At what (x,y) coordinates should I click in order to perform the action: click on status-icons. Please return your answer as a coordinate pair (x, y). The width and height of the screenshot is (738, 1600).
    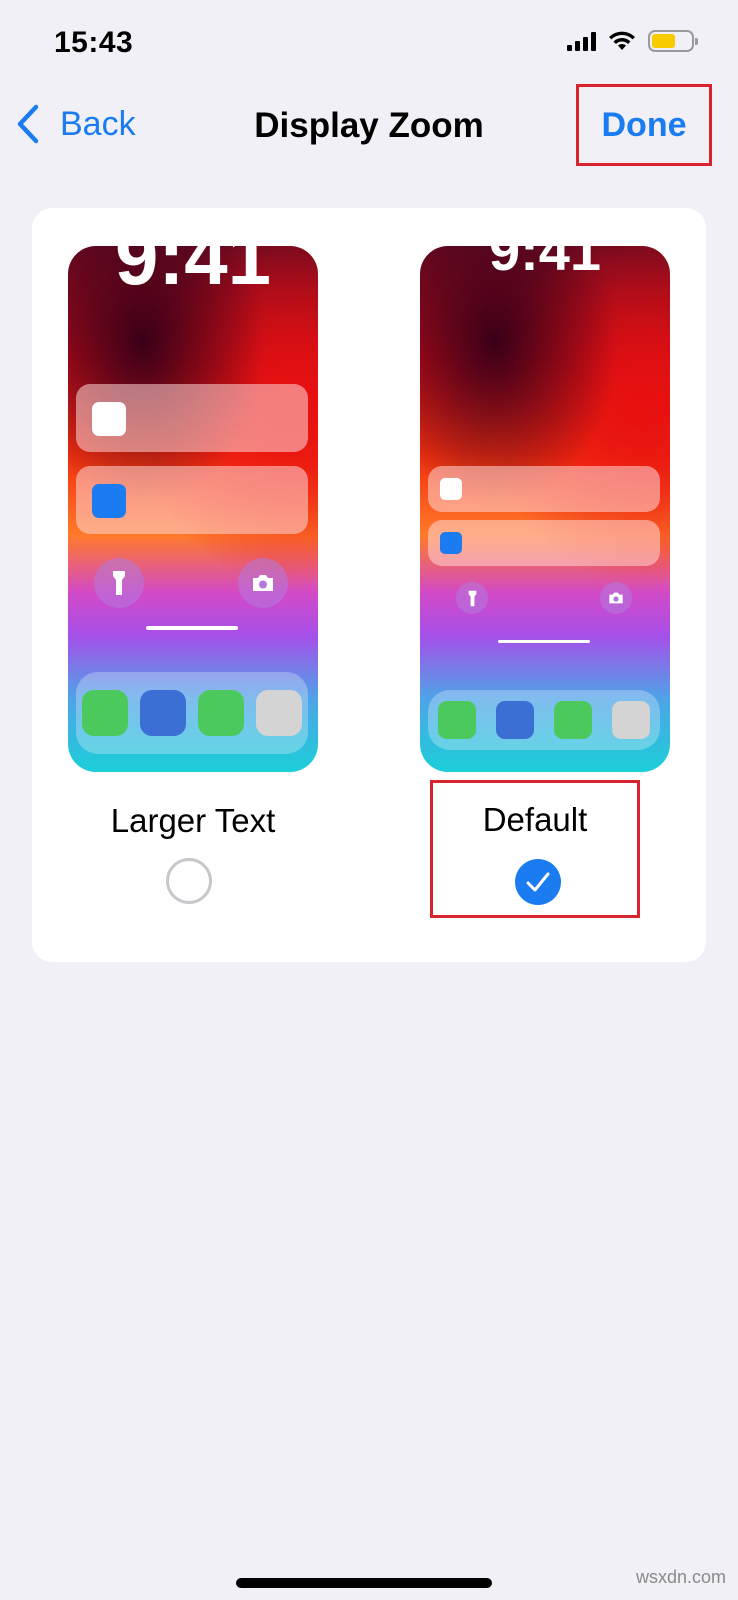
    Looking at the image, I should click on (632, 41).